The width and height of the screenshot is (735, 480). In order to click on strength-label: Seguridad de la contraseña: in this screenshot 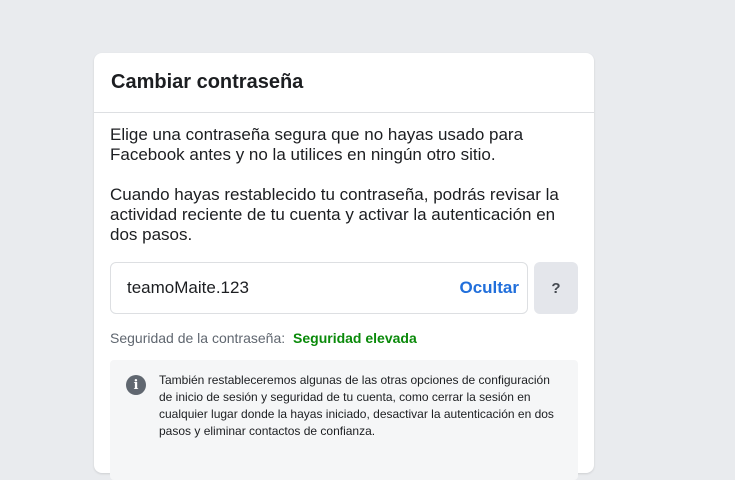, I will do `click(198, 338)`.